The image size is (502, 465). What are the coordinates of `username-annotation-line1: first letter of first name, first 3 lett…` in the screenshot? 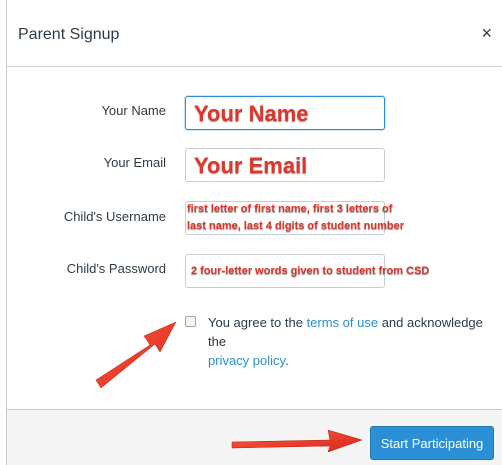 It's located at (290, 209).